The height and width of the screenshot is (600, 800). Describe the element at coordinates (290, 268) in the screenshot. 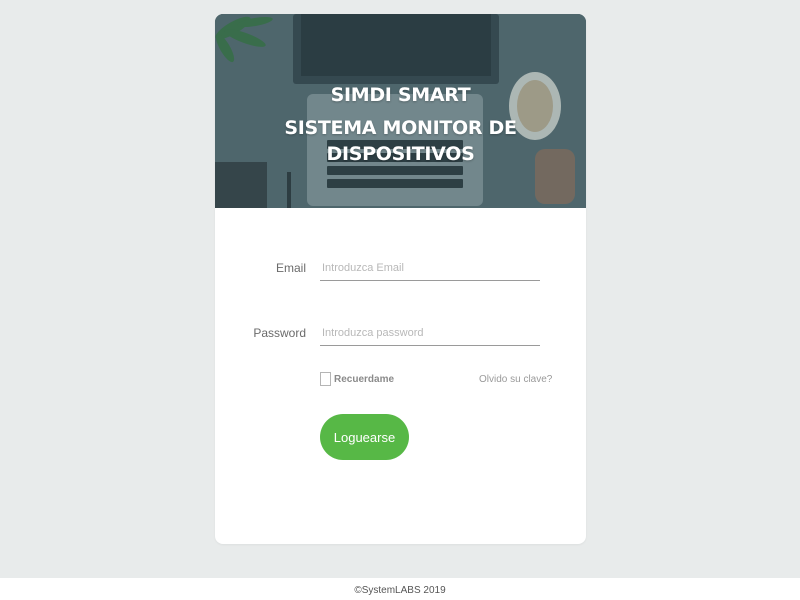

I see `email-label: Email` at that location.